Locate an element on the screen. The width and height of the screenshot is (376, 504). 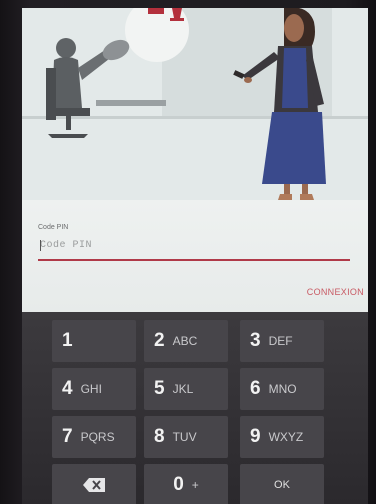
key-6: 6 MNO is located at coordinates (282, 389).